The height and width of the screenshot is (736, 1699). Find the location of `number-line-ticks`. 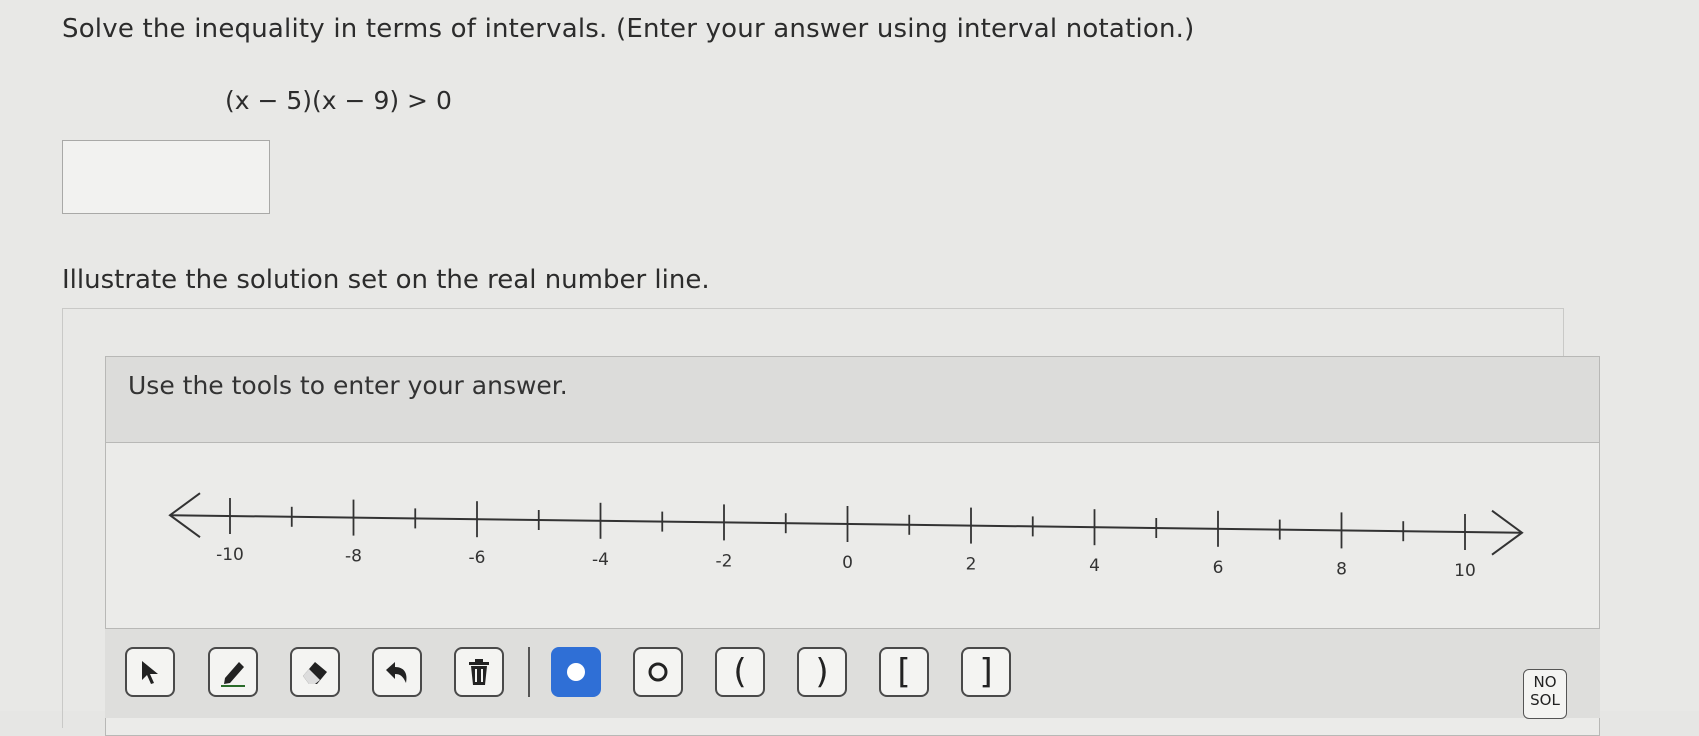

number-line-ticks is located at coordinates (847, 524).